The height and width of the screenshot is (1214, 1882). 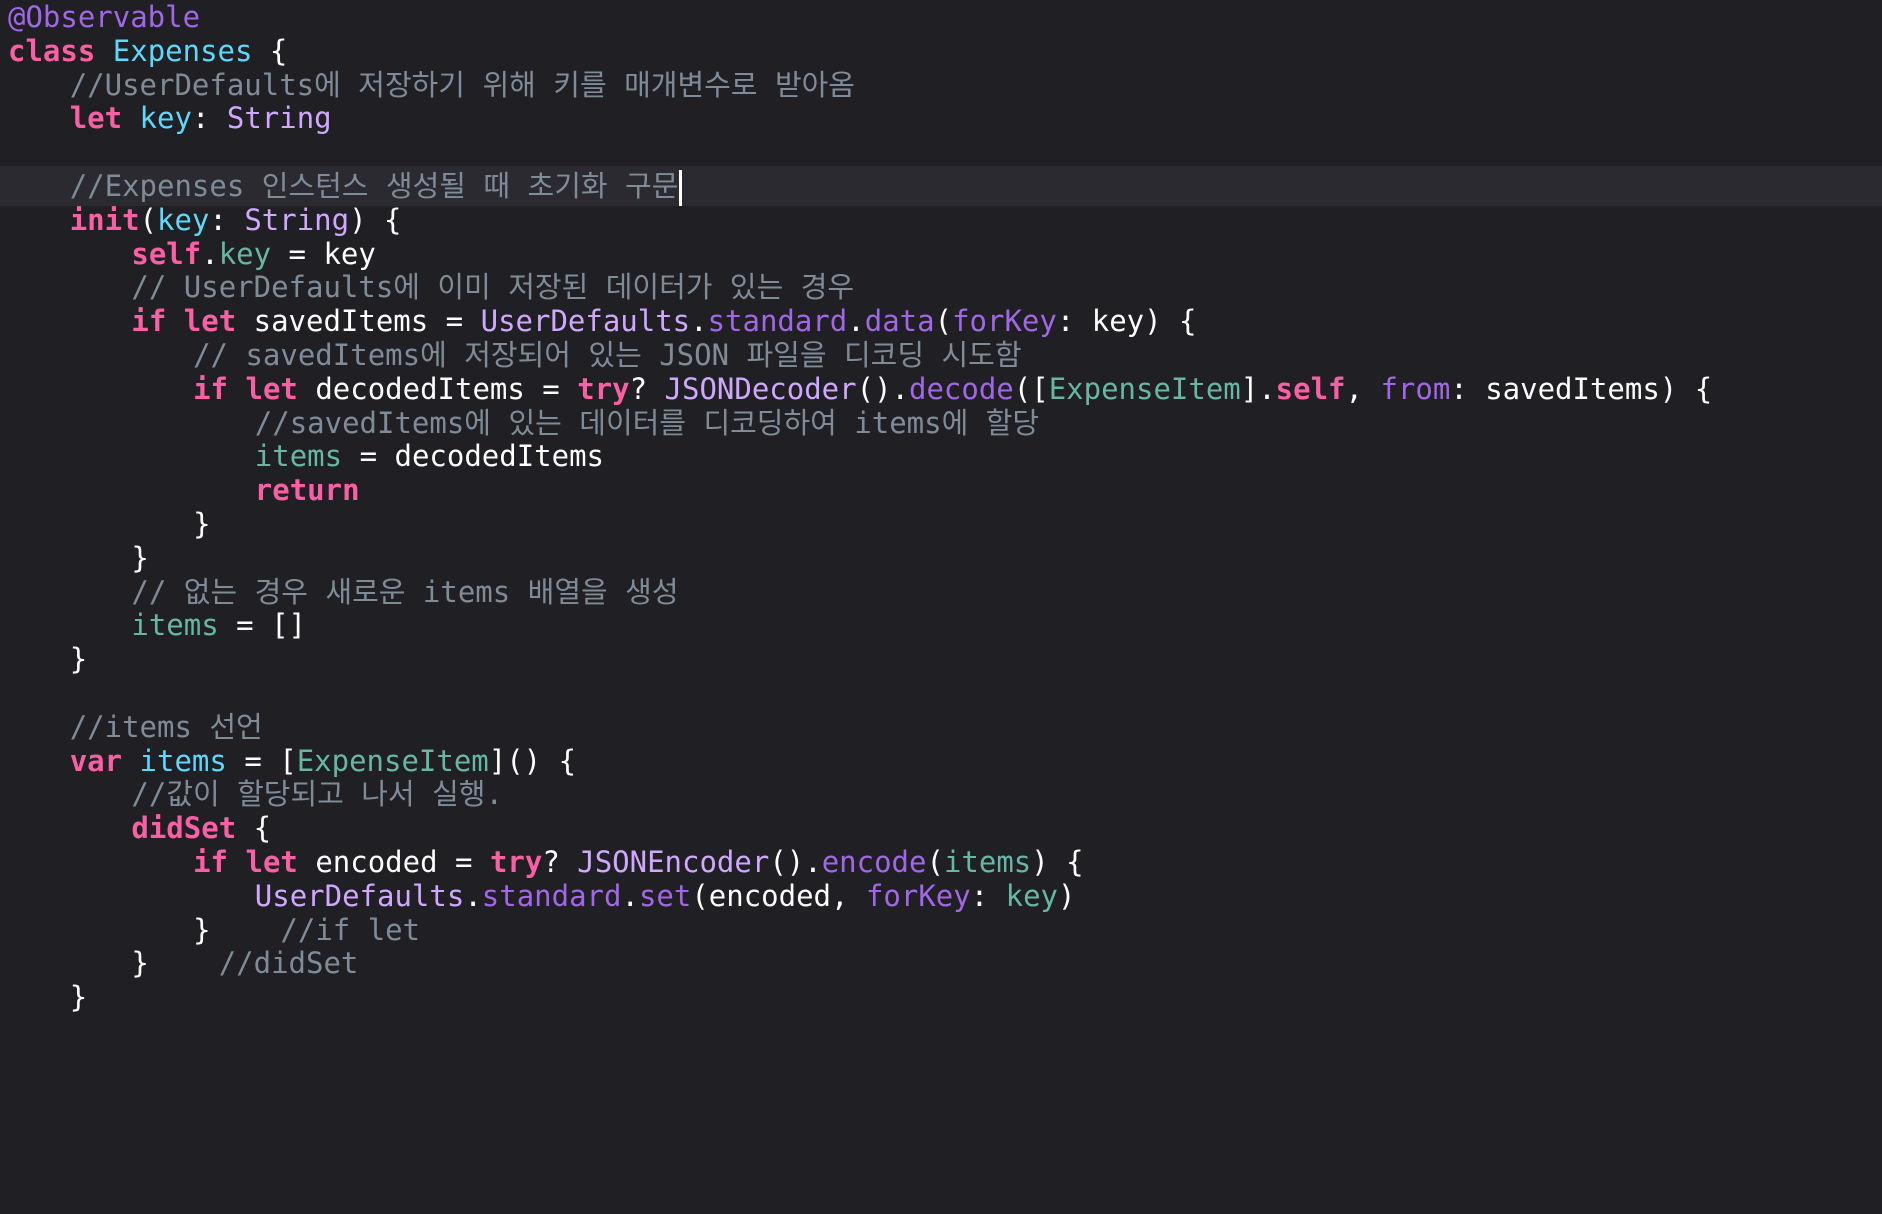 What do you see at coordinates (183, 760) in the screenshot?
I see `token-type_decl: items` at bounding box center [183, 760].